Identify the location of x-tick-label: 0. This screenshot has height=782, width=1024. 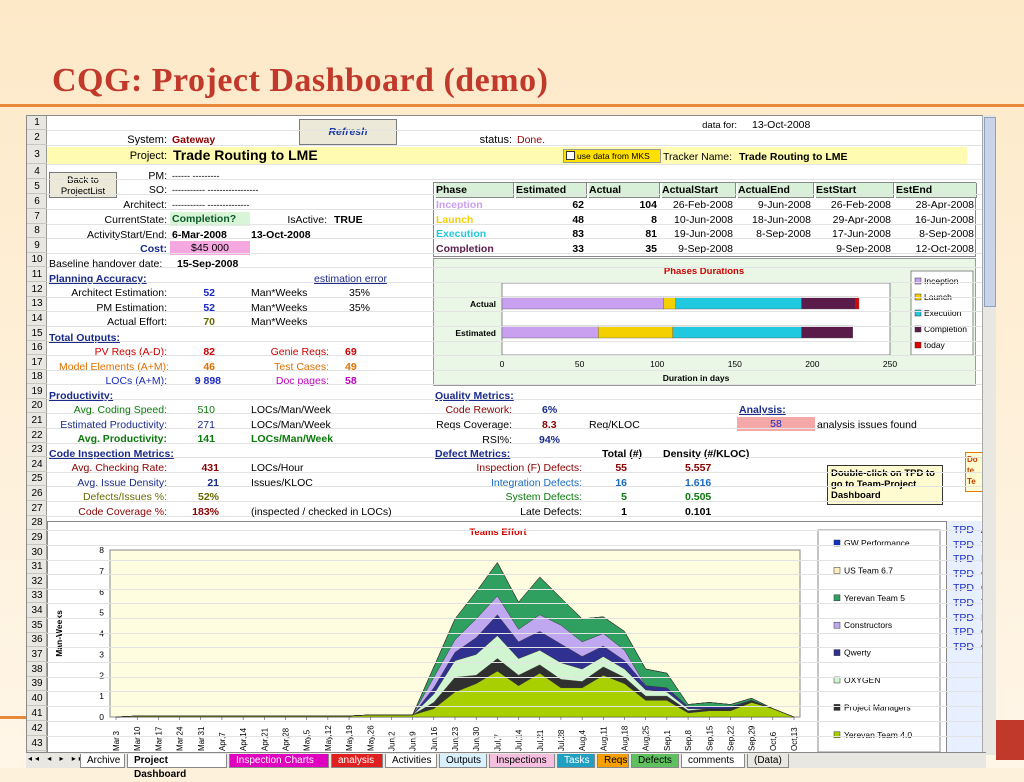
(502, 364).